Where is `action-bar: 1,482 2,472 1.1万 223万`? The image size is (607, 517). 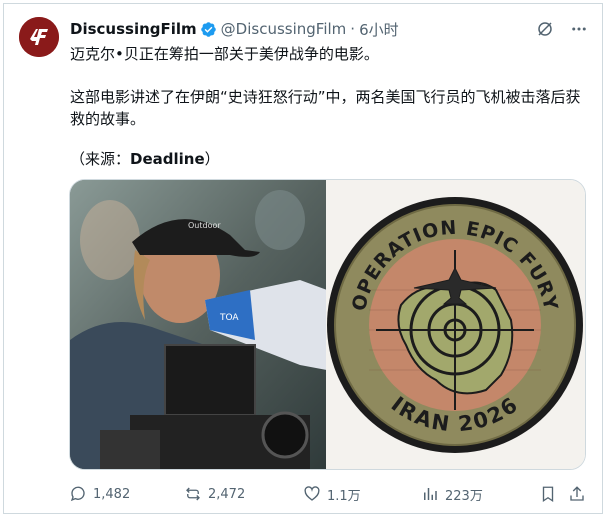 action-bar: 1,482 2,472 1.1万 223万 is located at coordinates (329, 494).